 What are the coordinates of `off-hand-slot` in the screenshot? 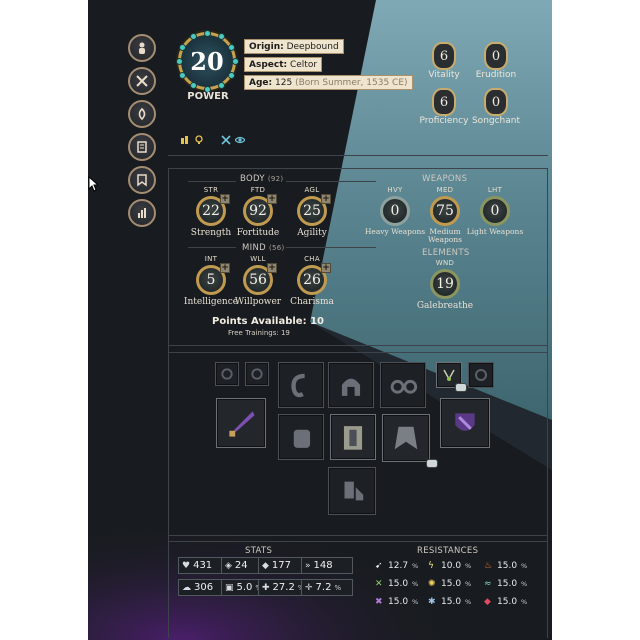 It's located at (465, 423).